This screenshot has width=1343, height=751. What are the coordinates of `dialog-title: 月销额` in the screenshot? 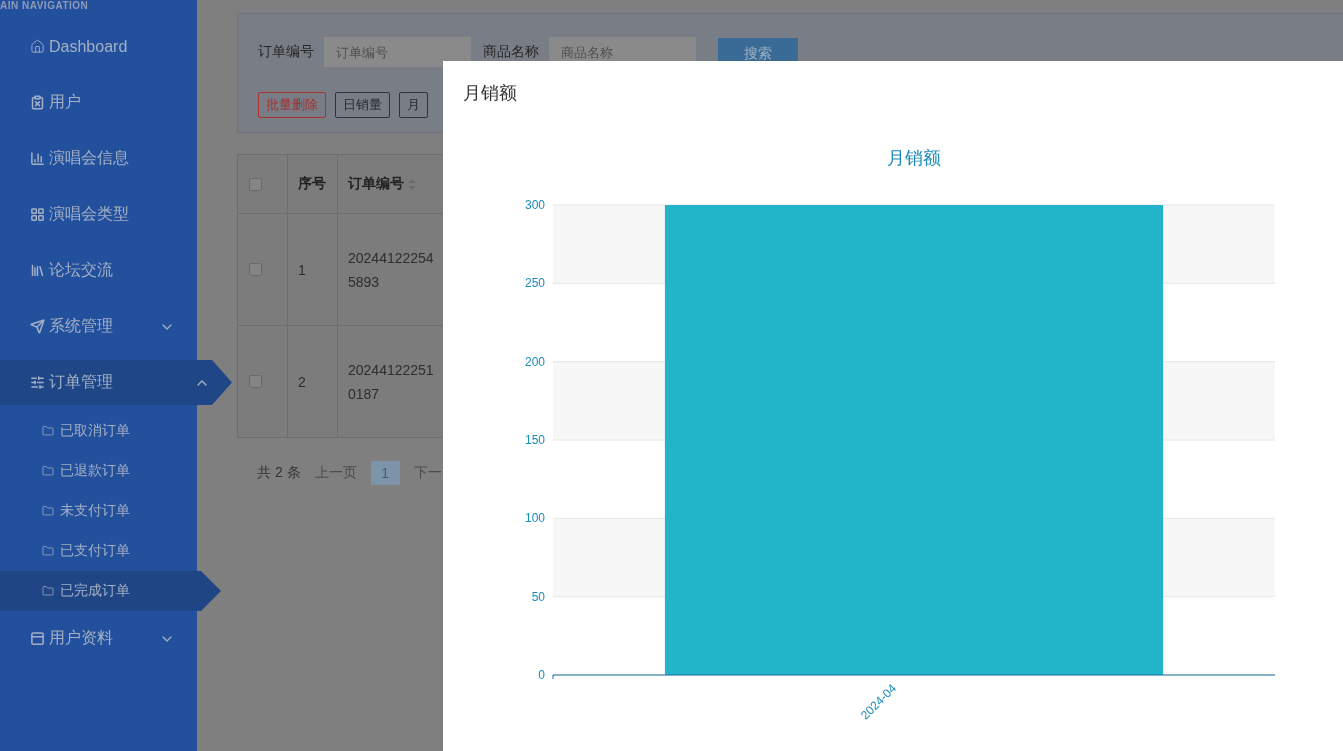 It's located at (490, 93).